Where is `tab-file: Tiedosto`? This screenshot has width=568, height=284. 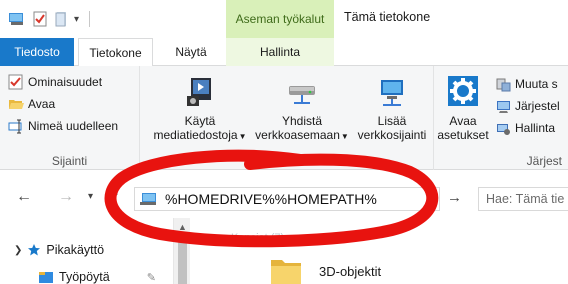 tab-file: Tiedosto is located at coordinates (37, 52).